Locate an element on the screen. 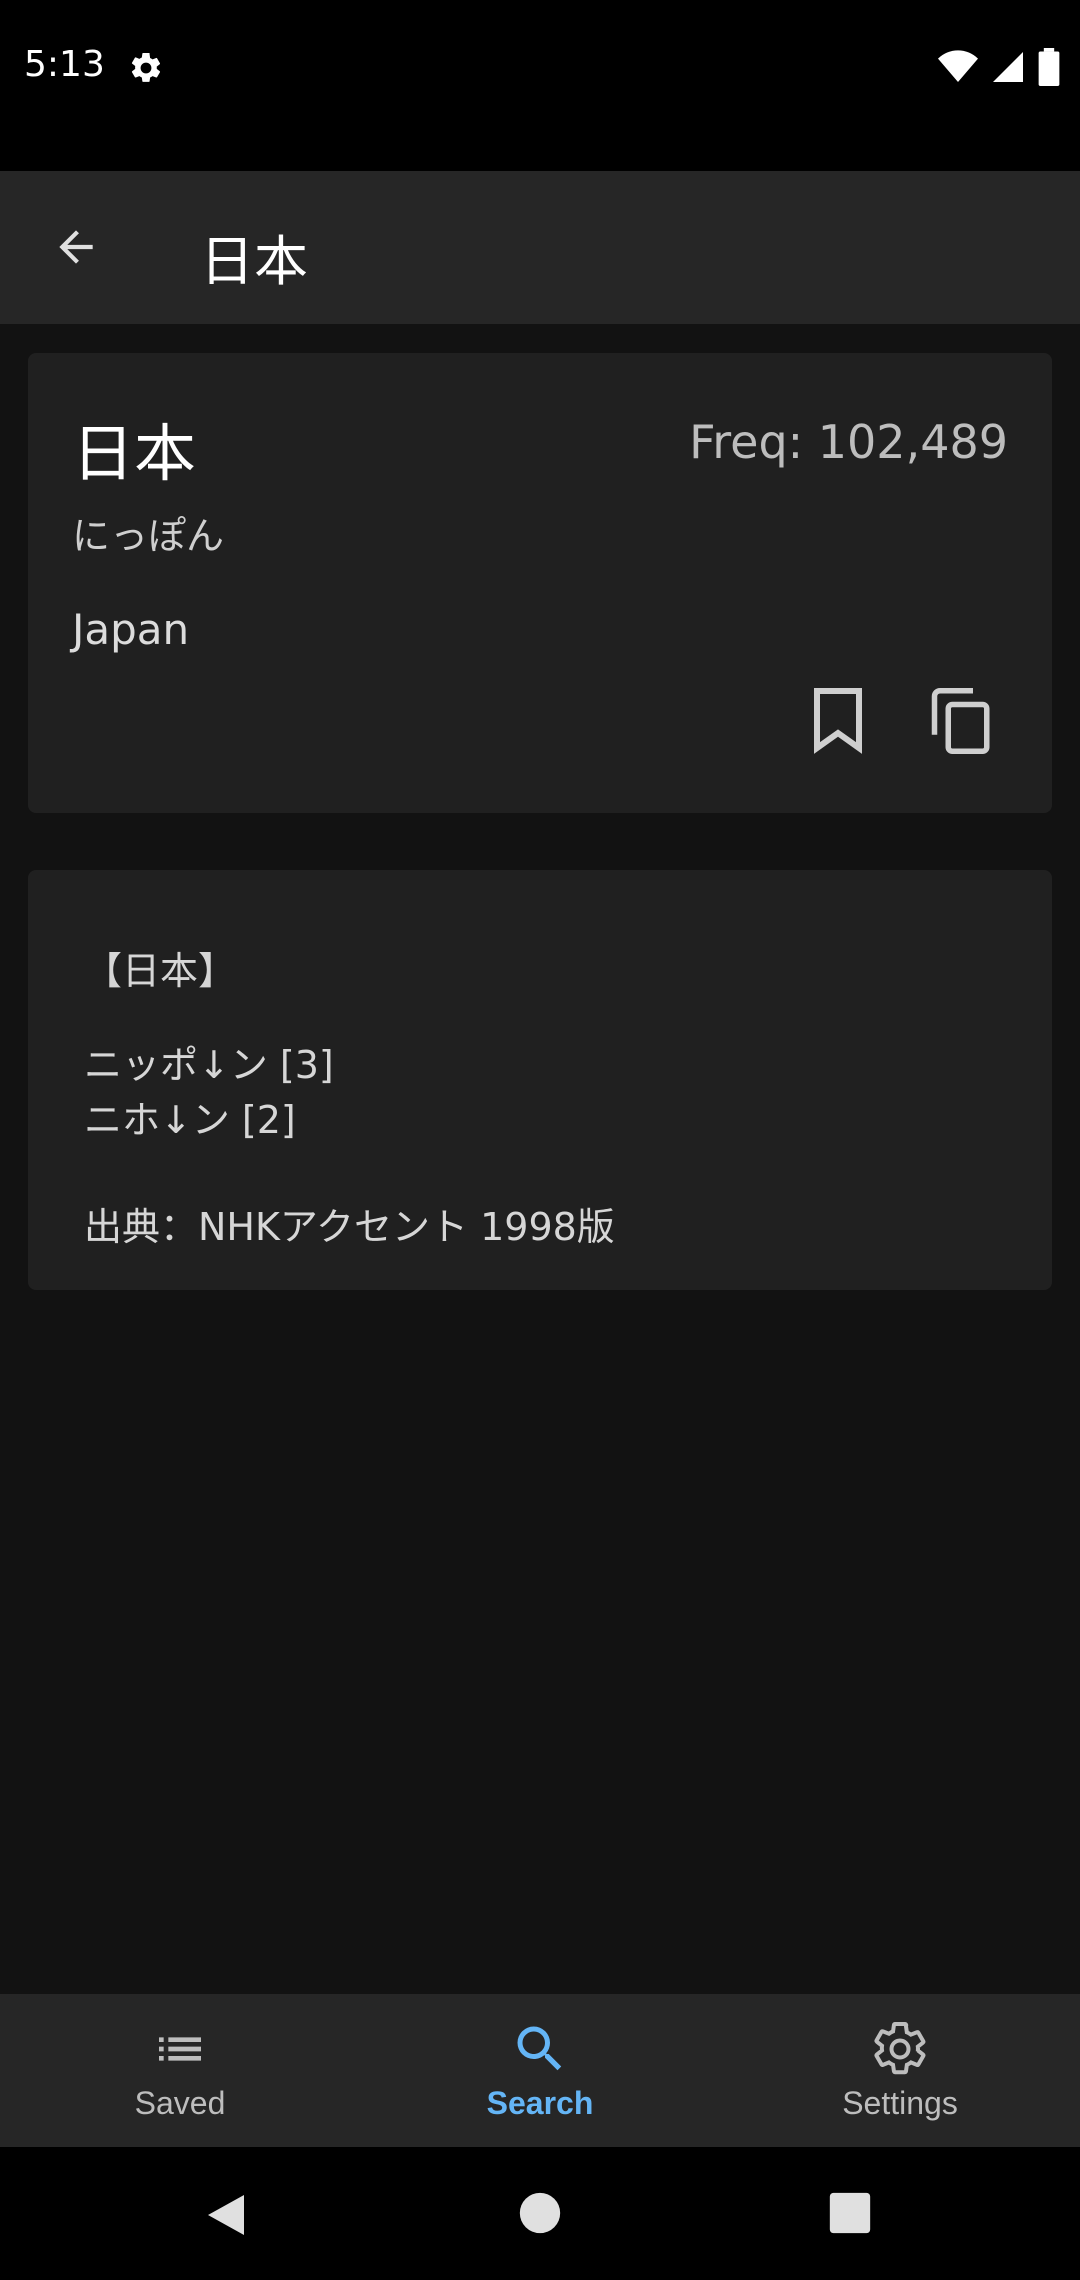 This screenshot has height=2280, width=1080. status-icons is located at coordinates (999, 67).